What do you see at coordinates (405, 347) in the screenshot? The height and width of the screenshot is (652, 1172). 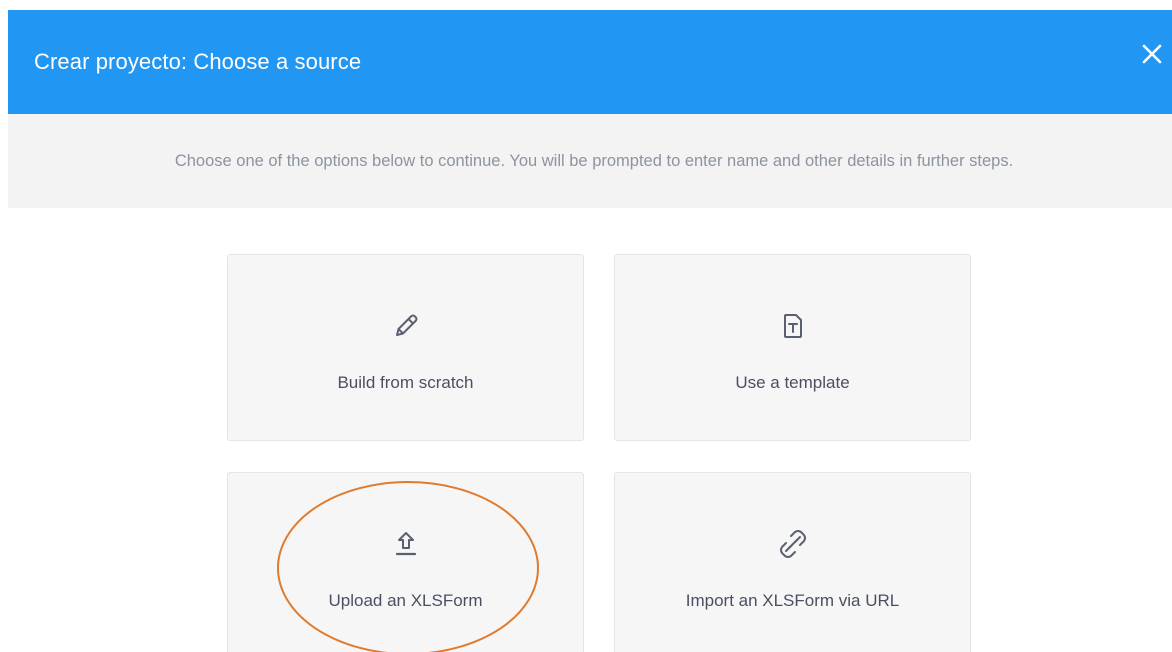 I see `build-from-scratch-button: Build from scratch` at bounding box center [405, 347].